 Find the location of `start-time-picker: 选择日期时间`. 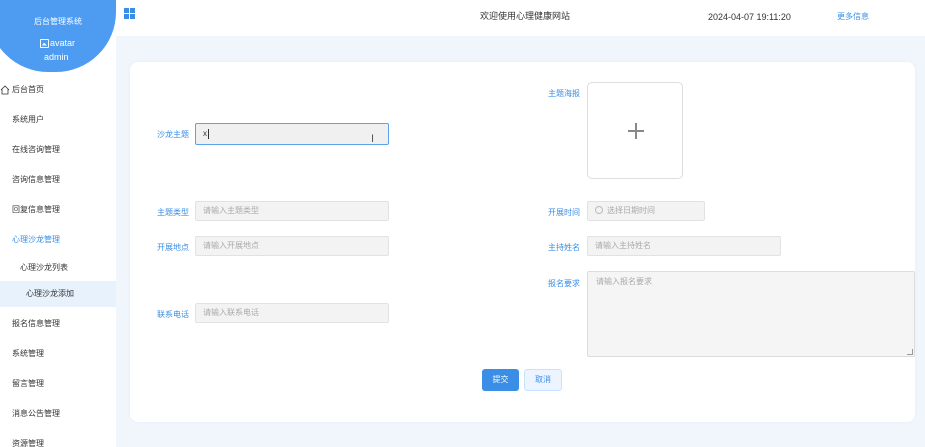

start-time-picker: 选择日期时间 is located at coordinates (646, 211).